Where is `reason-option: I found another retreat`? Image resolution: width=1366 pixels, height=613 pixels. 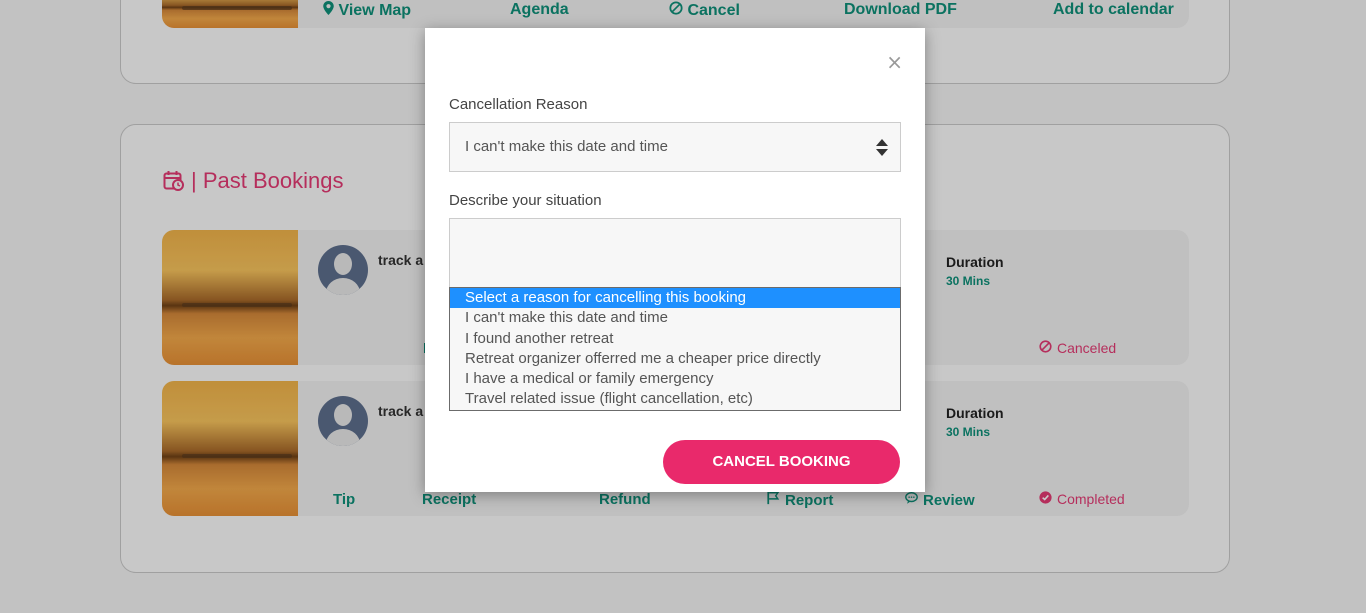
reason-option: I found another retreat is located at coordinates (675, 339).